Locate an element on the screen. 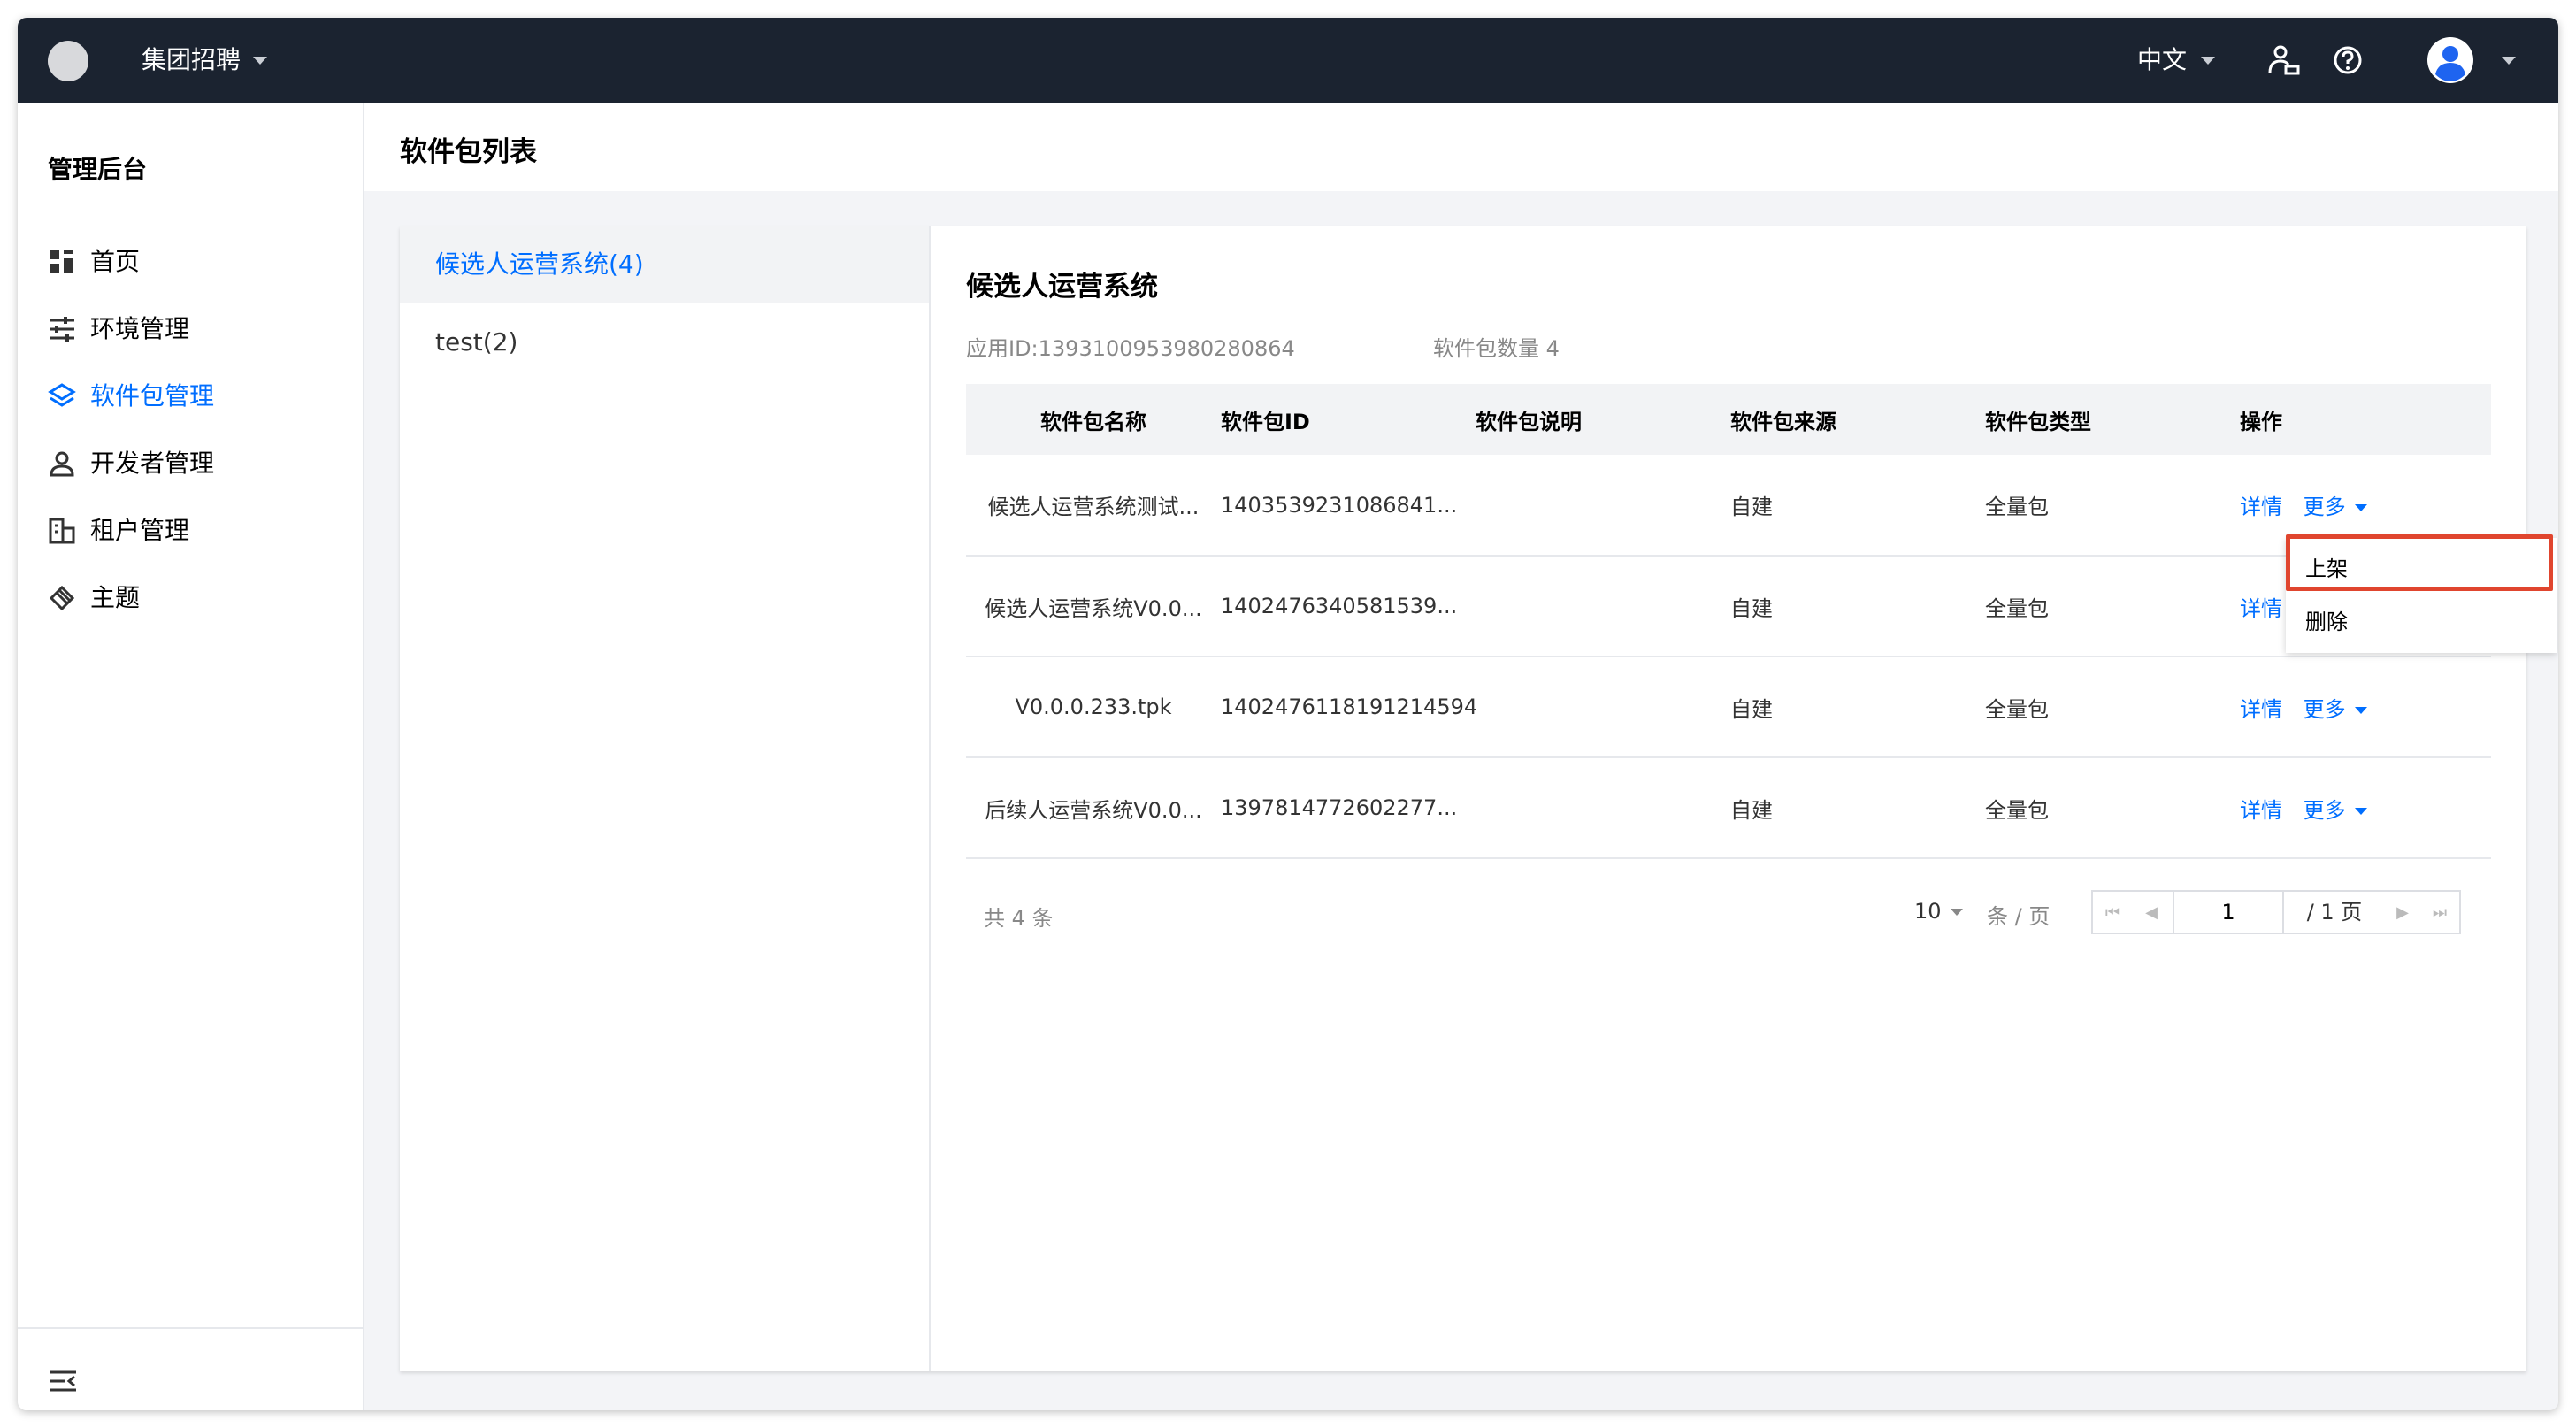  pager: ⏮ ◀ 1 / 1 页 ▶ ⏭ is located at coordinates (2276, 912).